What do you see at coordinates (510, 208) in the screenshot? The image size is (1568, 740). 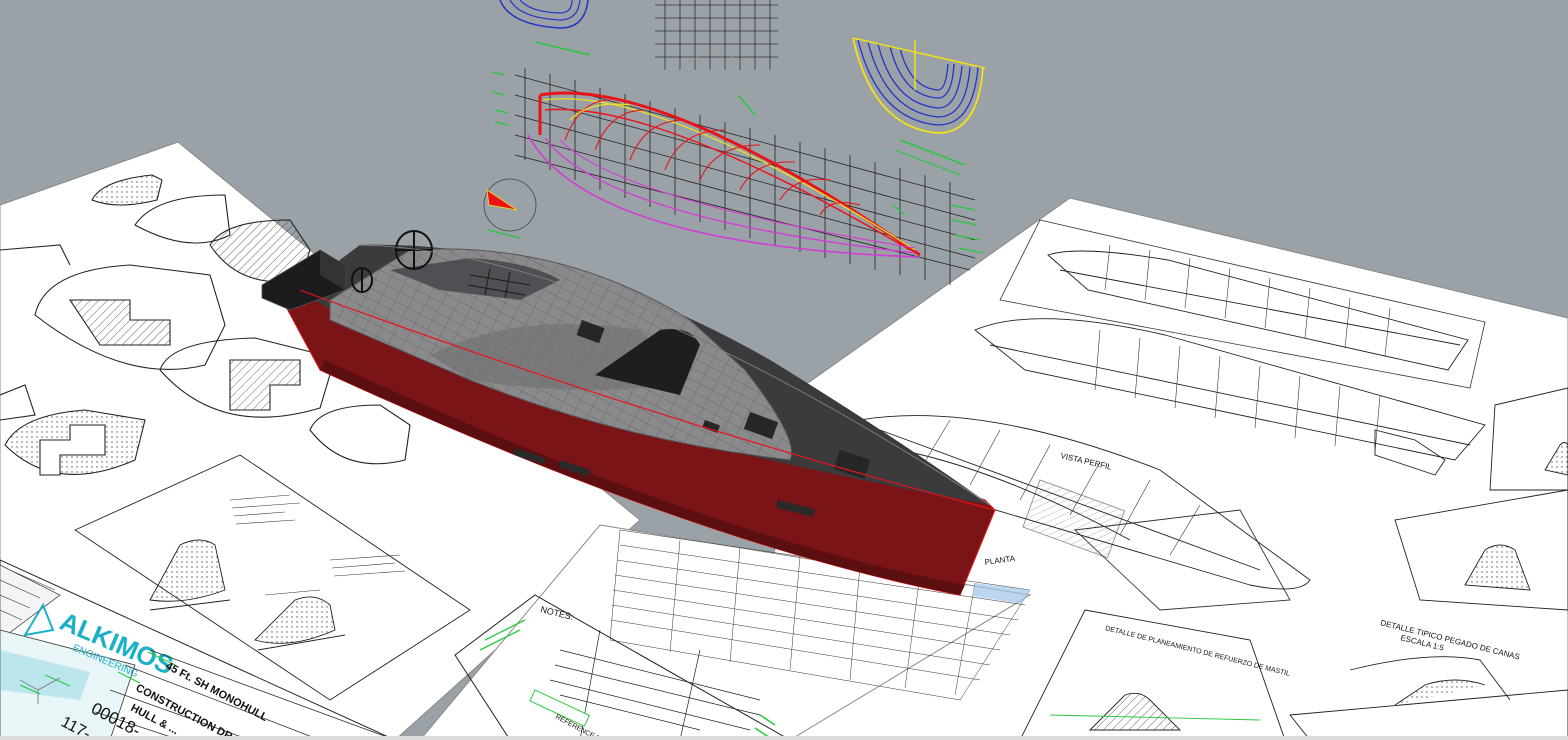 I see `section-circle-detail` at bounding box center [510, 208].